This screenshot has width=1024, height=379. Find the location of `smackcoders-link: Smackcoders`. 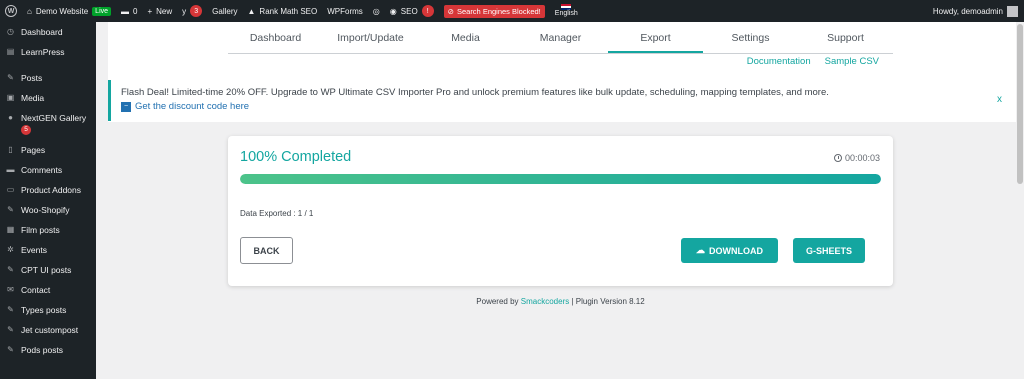

smackcoders-link: Smackcoders is located at coordinates (545, 301).